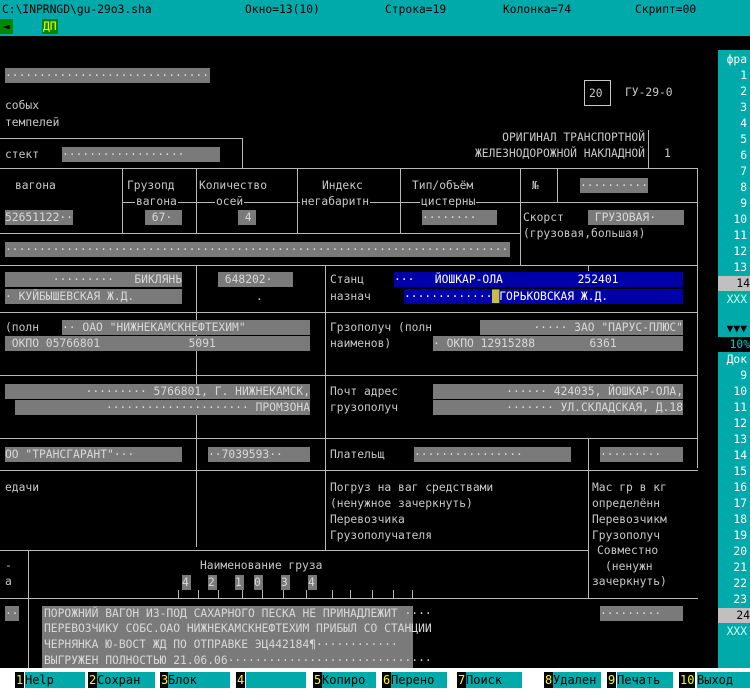  What do you see at coordinates (239, 582) in the screenshot?
I see `cargo-code-digit: 1` at bounding box center [239, 582].